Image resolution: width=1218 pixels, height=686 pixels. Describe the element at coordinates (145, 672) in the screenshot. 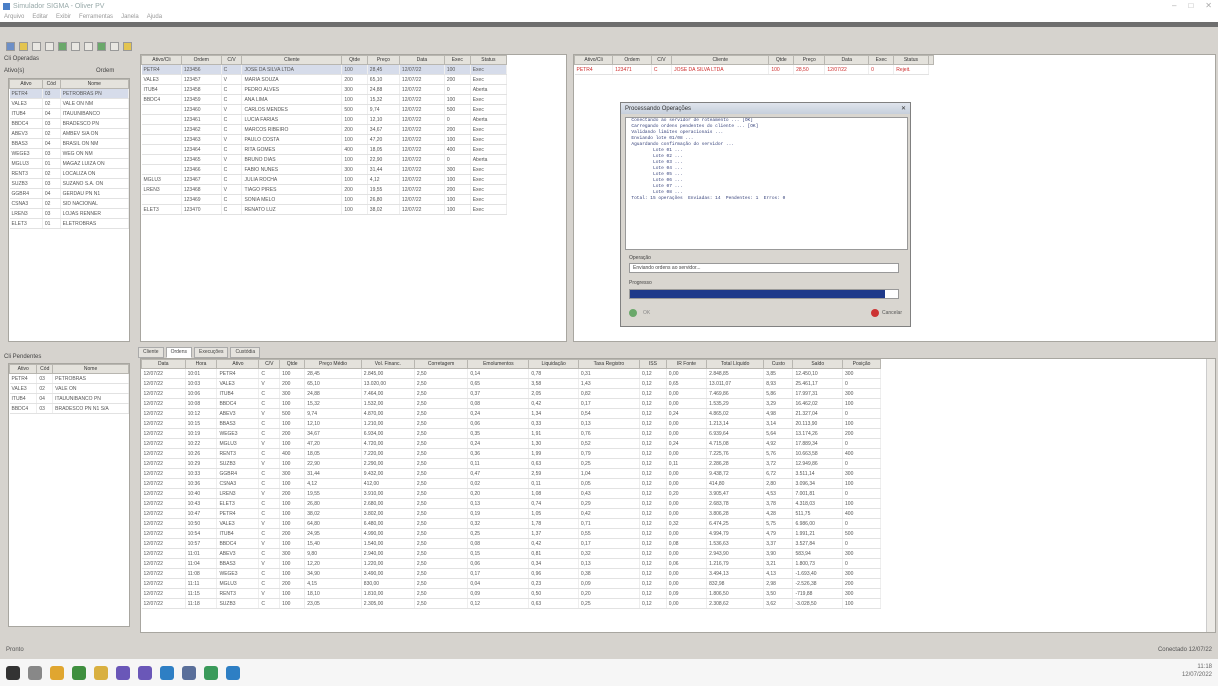

I see `excel-icon` at that location.